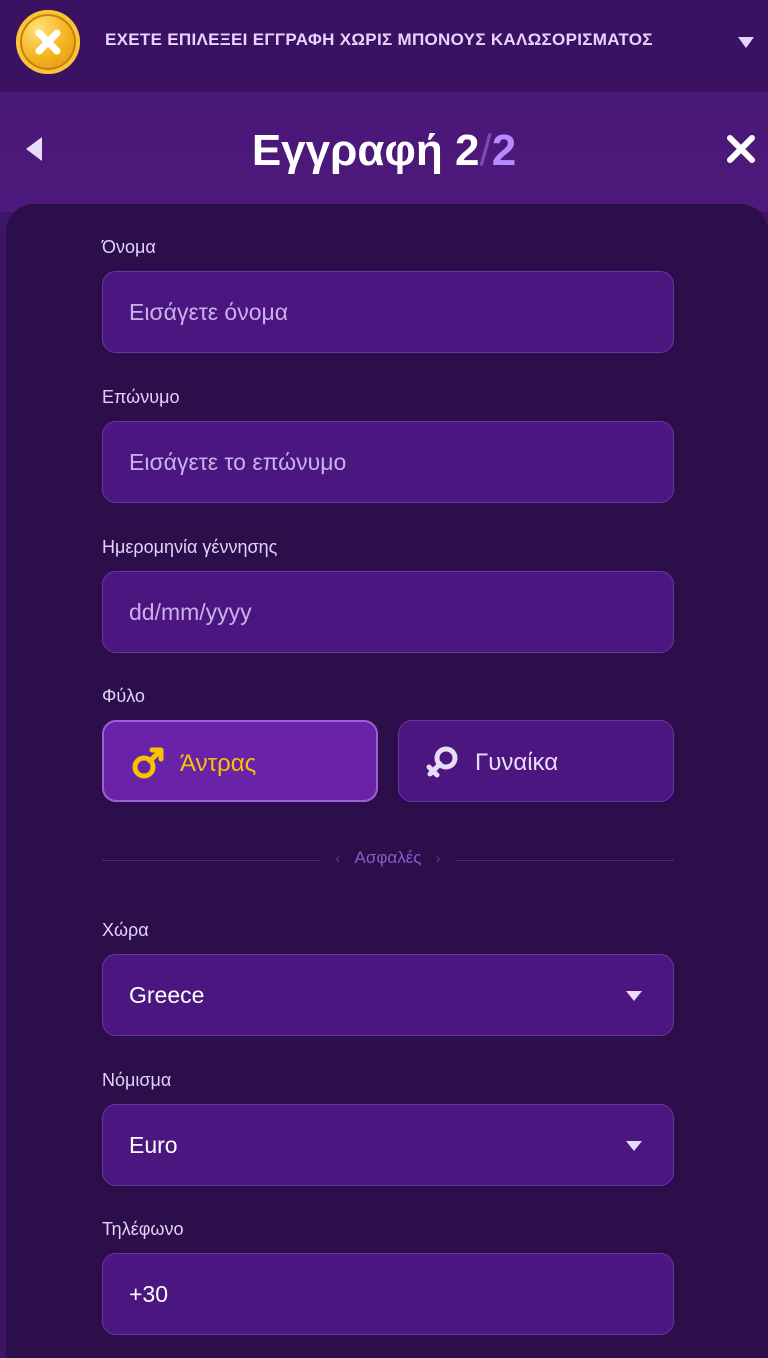  I want to click on gender-option-female: Γυναίκα, so click(536, 761).